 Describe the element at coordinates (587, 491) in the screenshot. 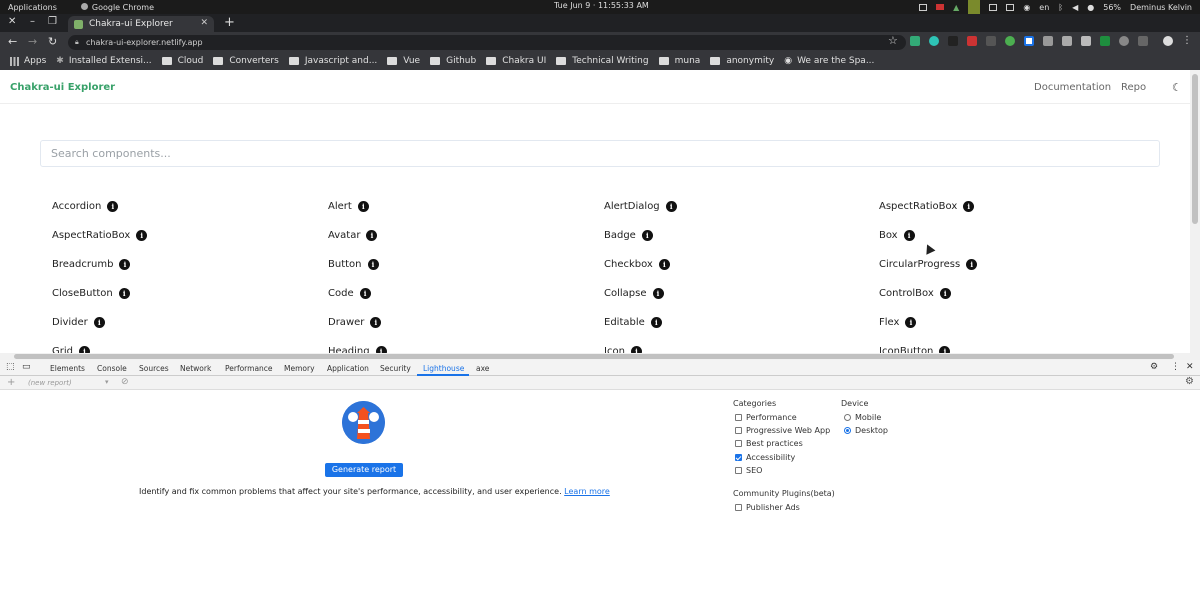

I see `learn-more-link: Learn more` at that location.